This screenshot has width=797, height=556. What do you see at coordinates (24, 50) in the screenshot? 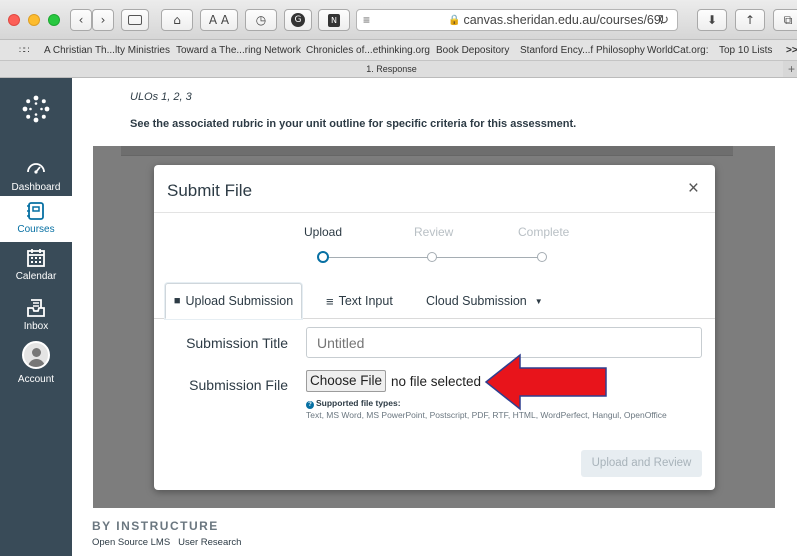
I see `bookmarks-grid-icon: ∷∷` at bounding box center [24, 50].